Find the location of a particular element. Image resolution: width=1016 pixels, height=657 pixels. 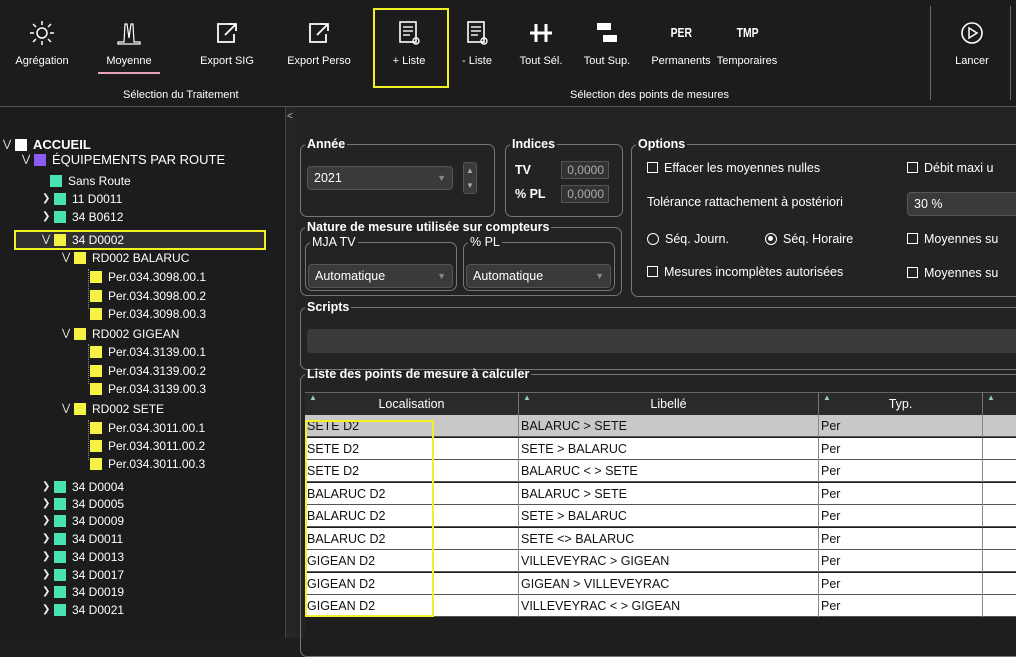

column-header-libelle: ▲ Libellé is located at coordinates (669, 404).